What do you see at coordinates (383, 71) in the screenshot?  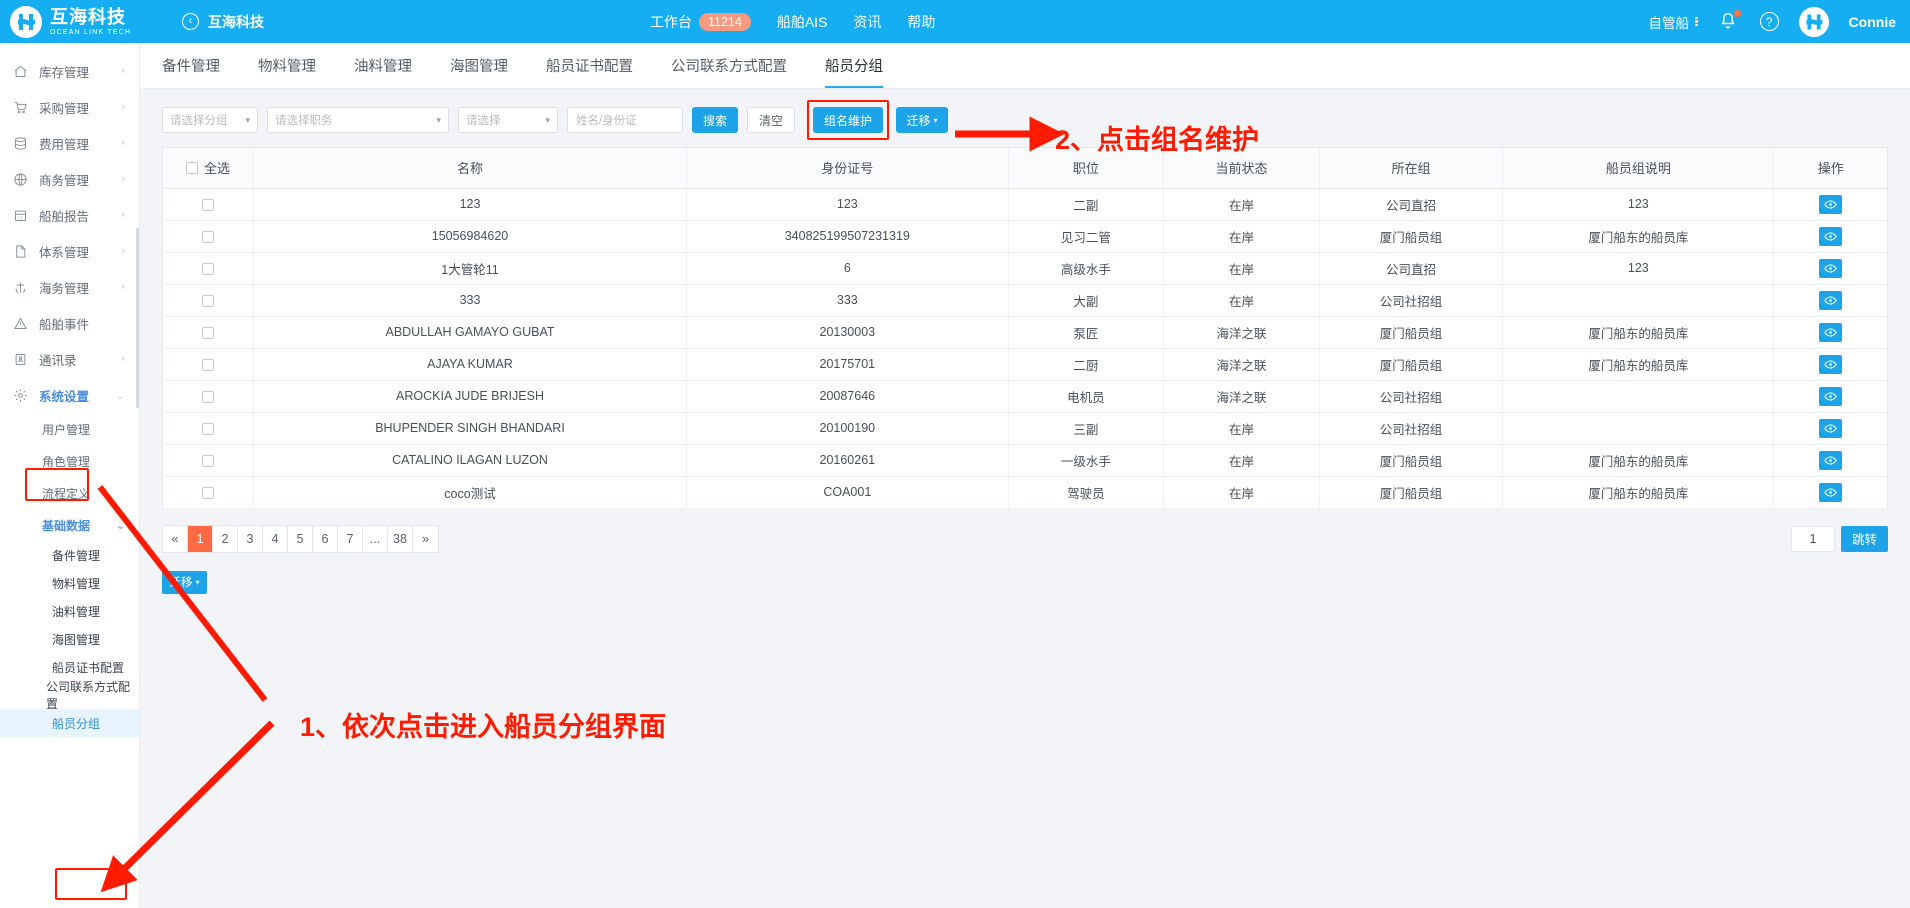 I see `tab-fuel: 油料管理` at bounding box center [383, 71].